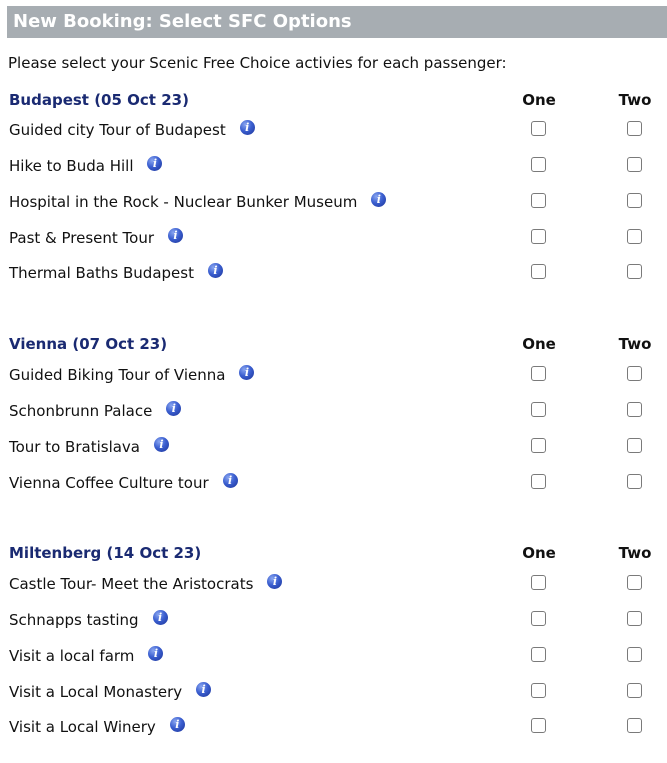  Describe the element at coordinates (117, 130) in the screenshot. I see `activity-label: Guided city Tour of Budapest` at that location.